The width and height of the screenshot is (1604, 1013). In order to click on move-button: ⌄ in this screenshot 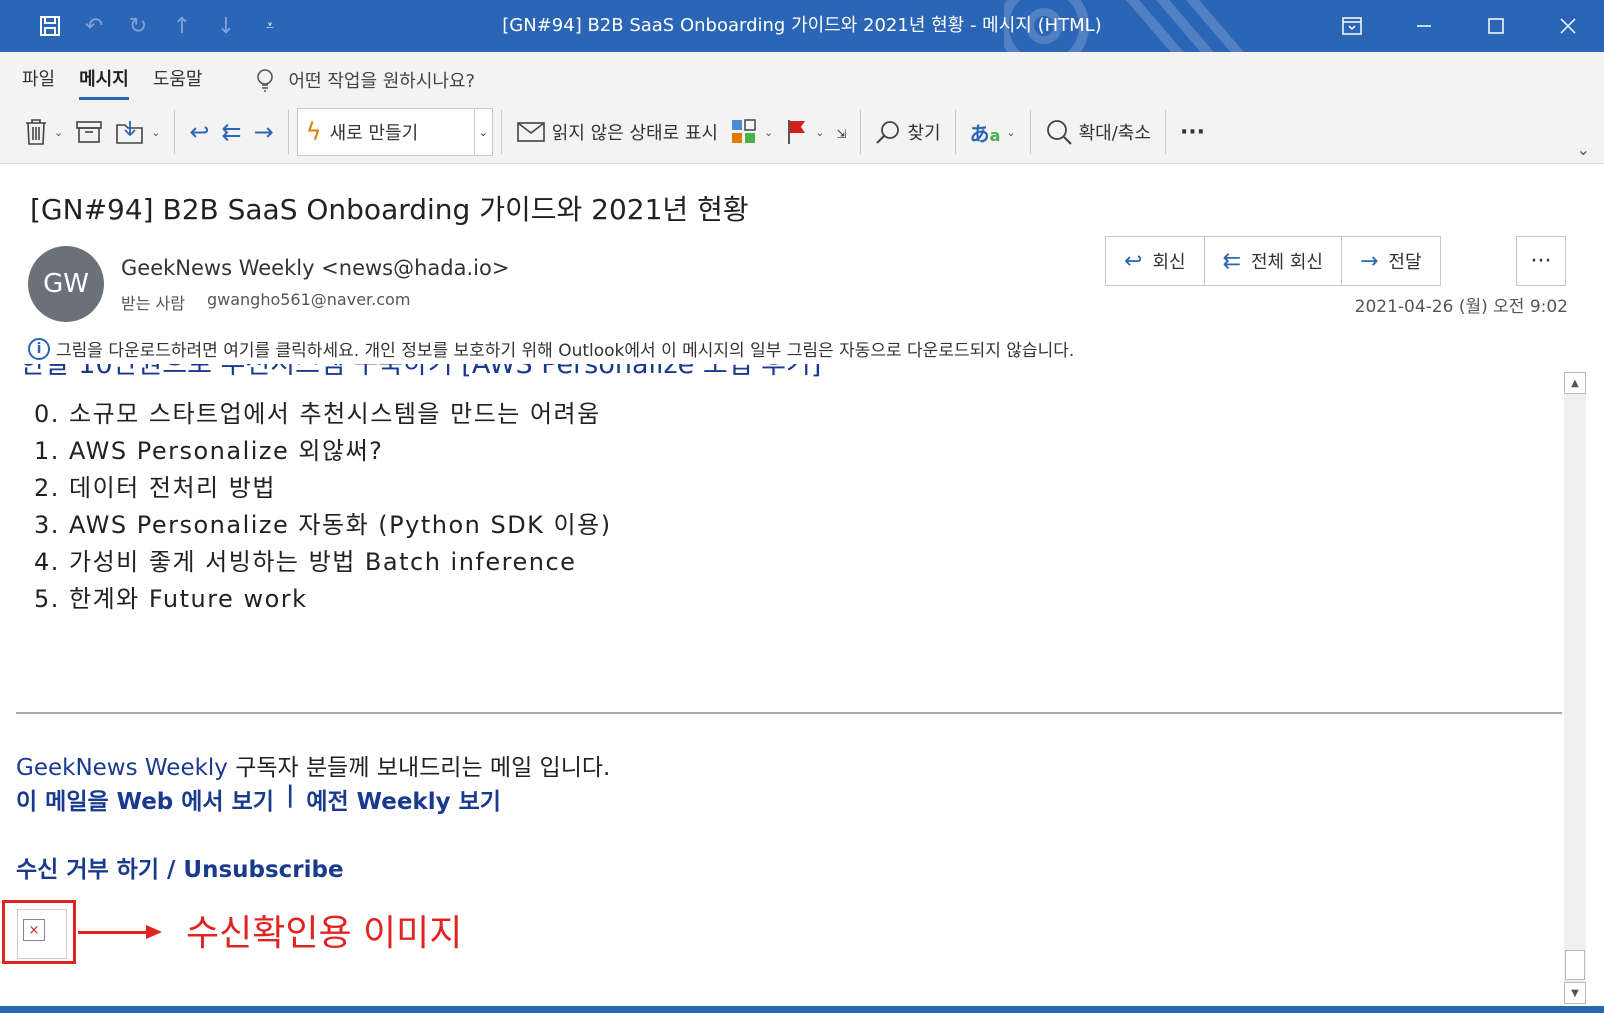, I will do `click(137, 132)`.